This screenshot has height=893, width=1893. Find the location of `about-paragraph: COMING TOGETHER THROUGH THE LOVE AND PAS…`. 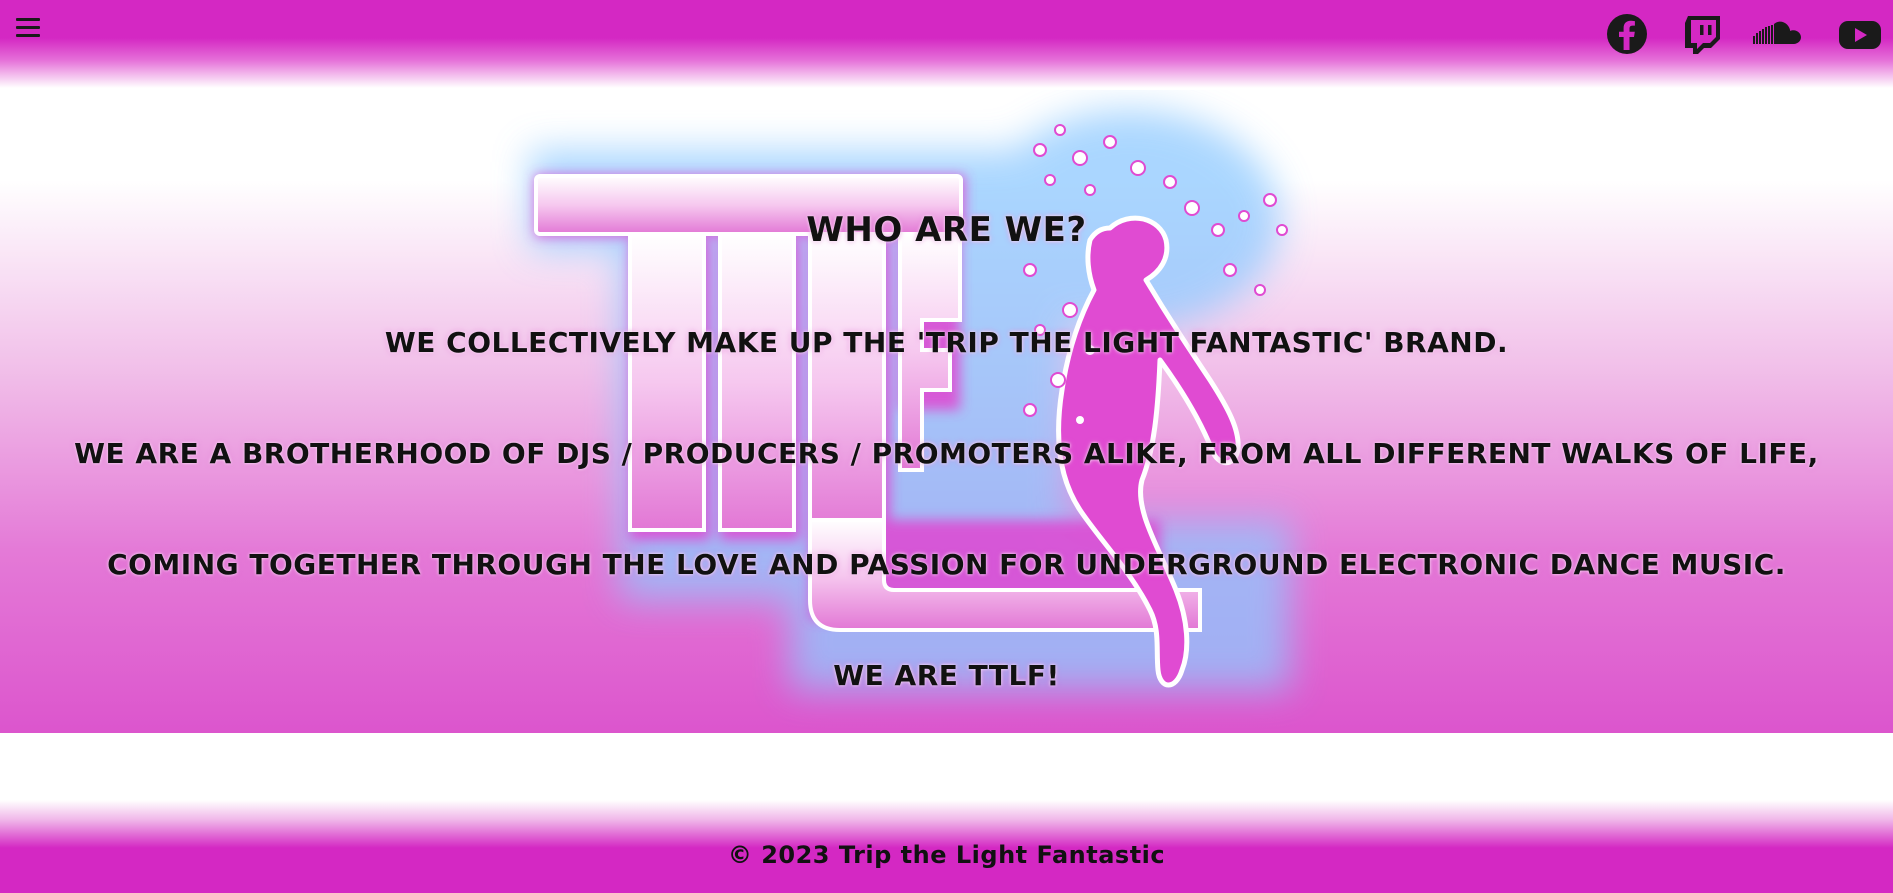

about-paragraph: COMING TOGETHER THROUGH THE LOVE AND PAS… is located at coordinates (946, 564).